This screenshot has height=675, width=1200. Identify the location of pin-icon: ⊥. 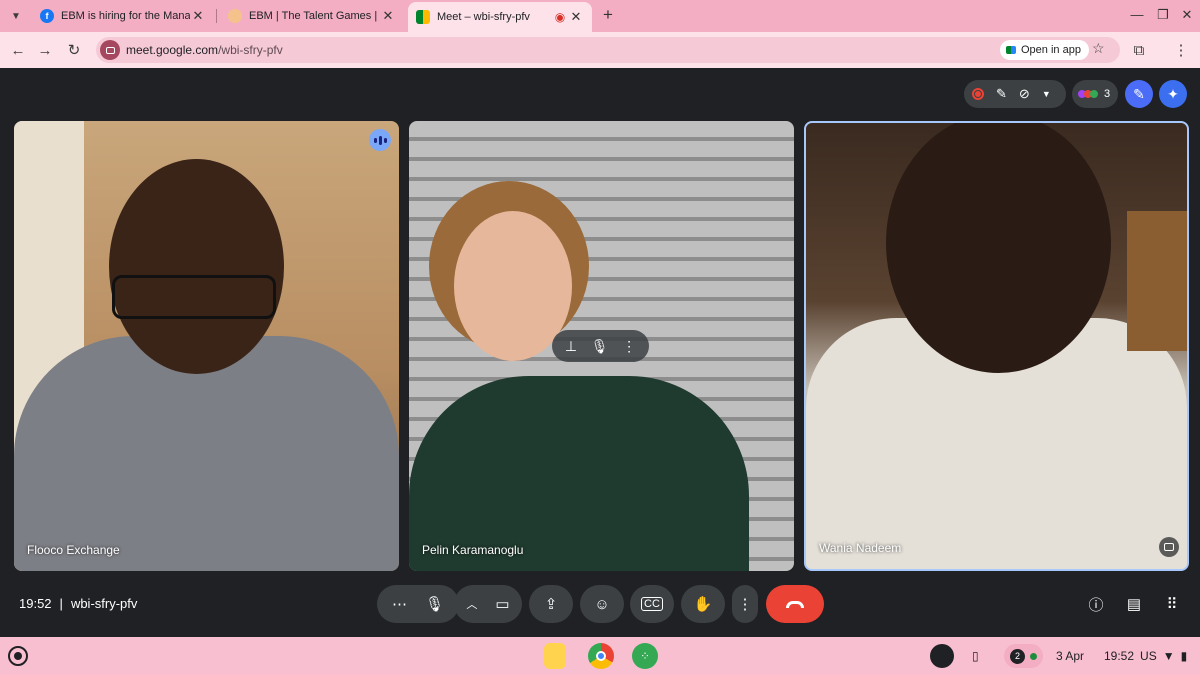
(571, 346).